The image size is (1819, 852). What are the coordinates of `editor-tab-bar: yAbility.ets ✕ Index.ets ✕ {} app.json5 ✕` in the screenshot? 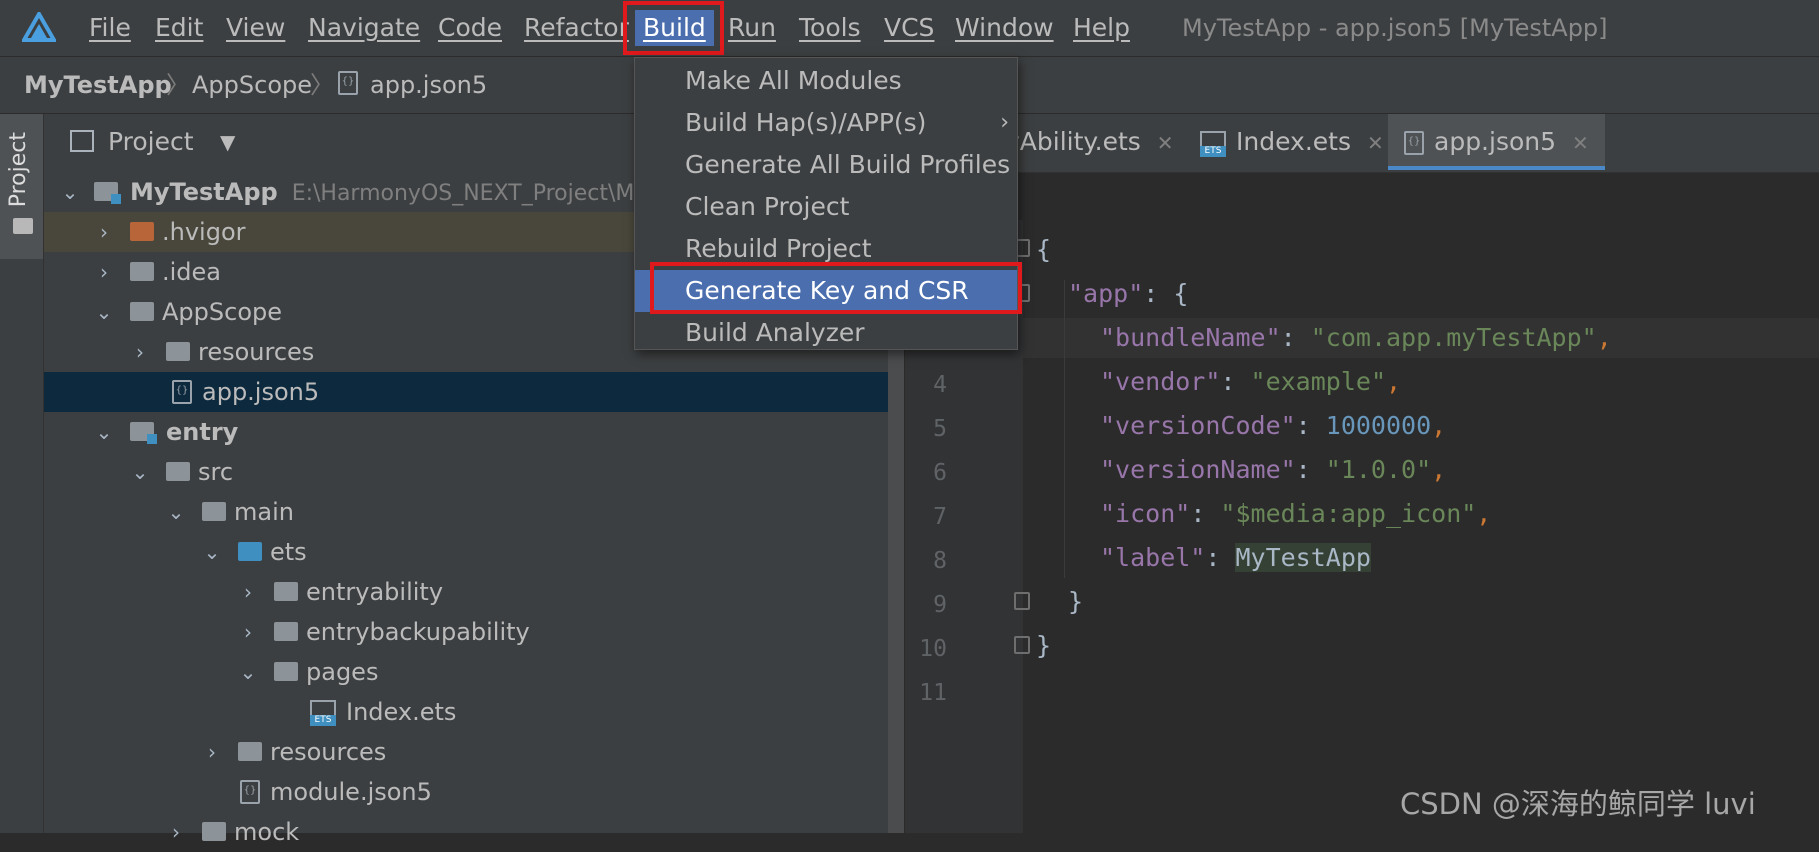 It's located at (1362, 143).